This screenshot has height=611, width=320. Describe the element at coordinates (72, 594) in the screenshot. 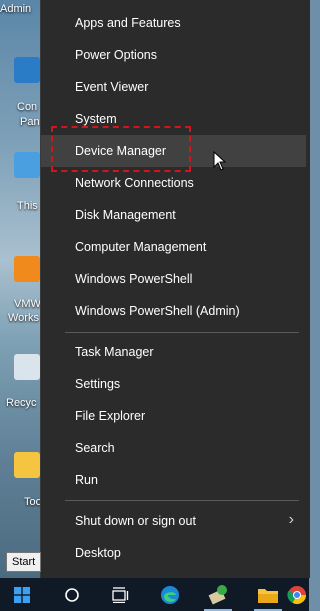

I see `search-circle-icon` at that location.